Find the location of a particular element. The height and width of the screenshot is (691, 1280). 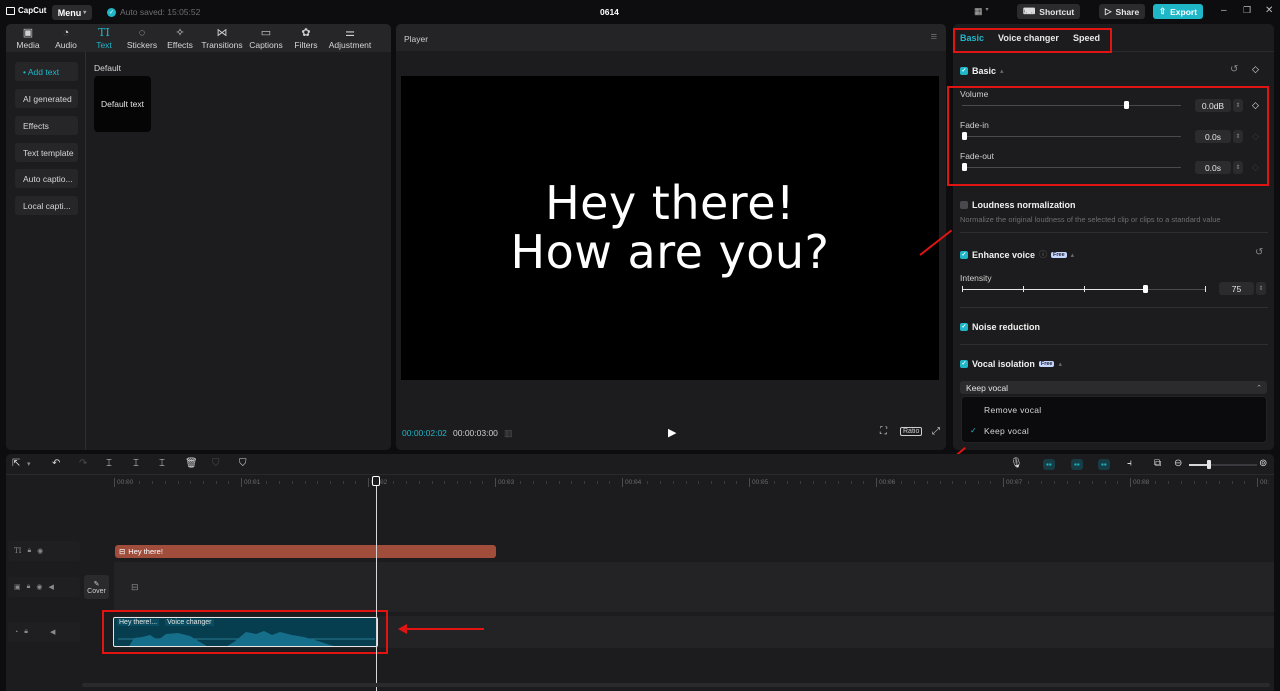

tool-transitions: ⋈ Transitions is located at coordinates (222, 38).